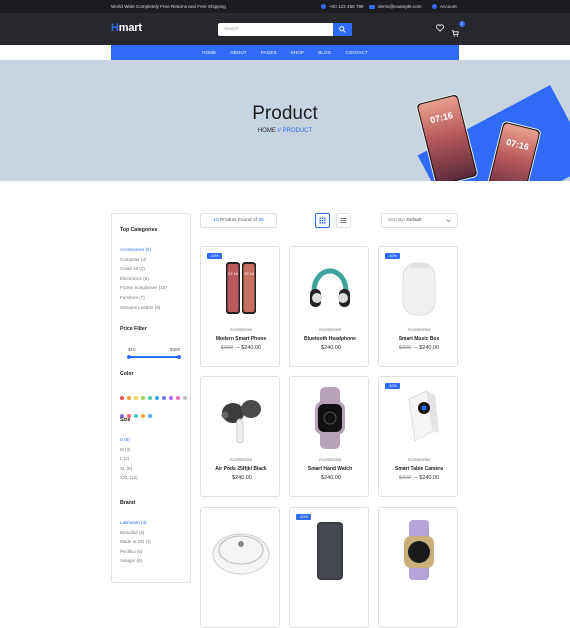 This screenshot has height=628, width=570. Describe the element at coordinates (269, 52) in the screenshot. I see `nav-pages: PAGES` at that location.